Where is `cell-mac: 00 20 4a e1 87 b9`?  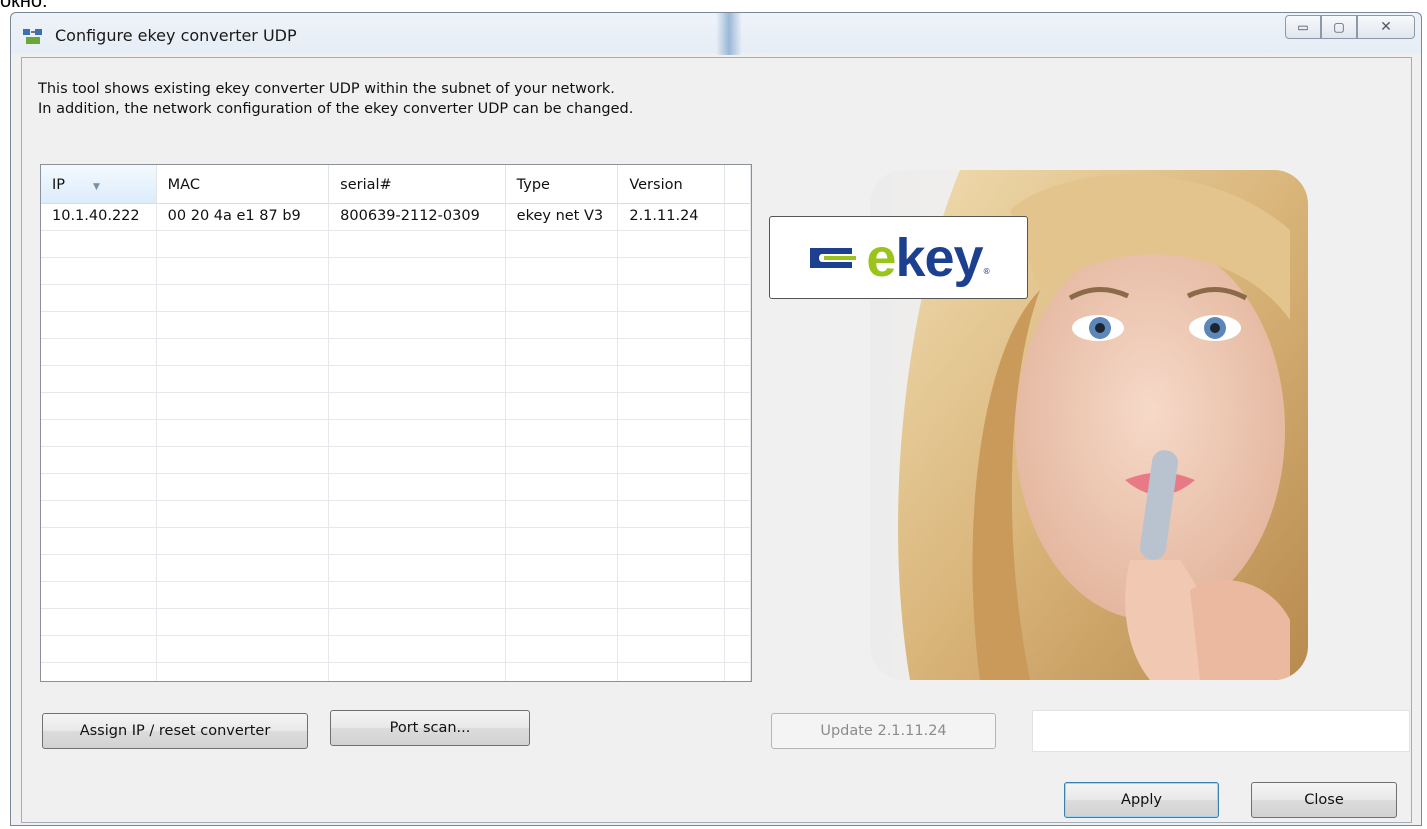
cell-mac: 00 20 4a e1 87 b9 is located at coordinates (243, 216).